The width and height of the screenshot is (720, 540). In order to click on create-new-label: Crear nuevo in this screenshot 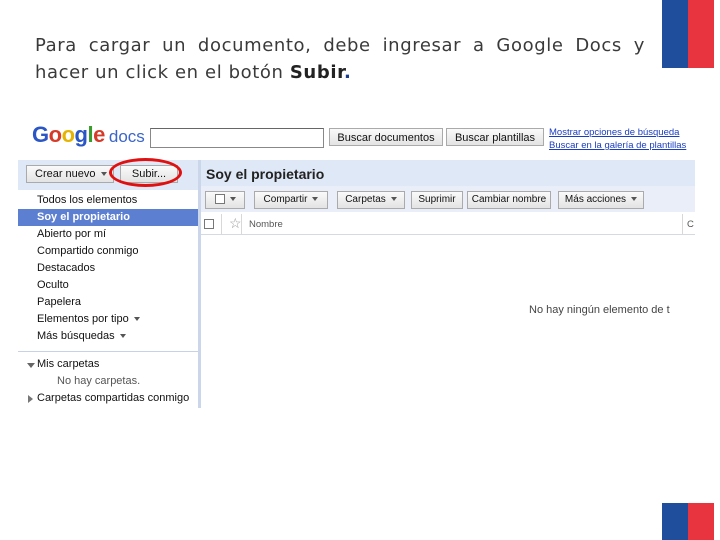, I will do `click(65, 174)`.